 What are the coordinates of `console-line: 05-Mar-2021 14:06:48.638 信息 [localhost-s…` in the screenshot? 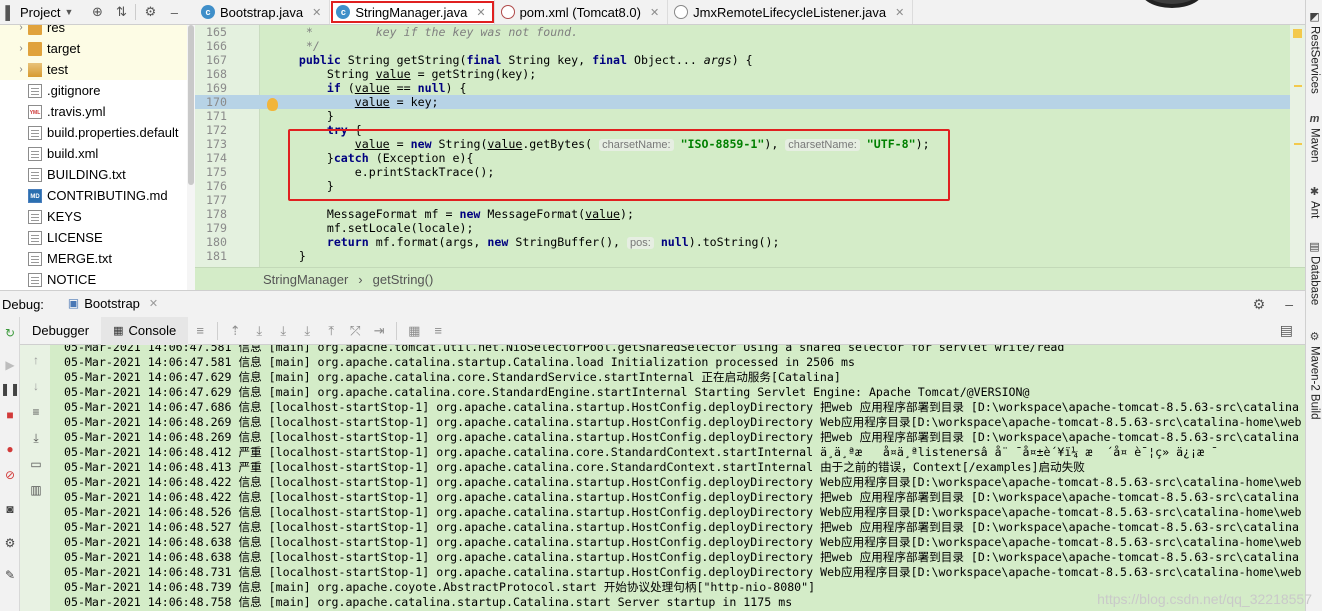 It's located at (677, 557).